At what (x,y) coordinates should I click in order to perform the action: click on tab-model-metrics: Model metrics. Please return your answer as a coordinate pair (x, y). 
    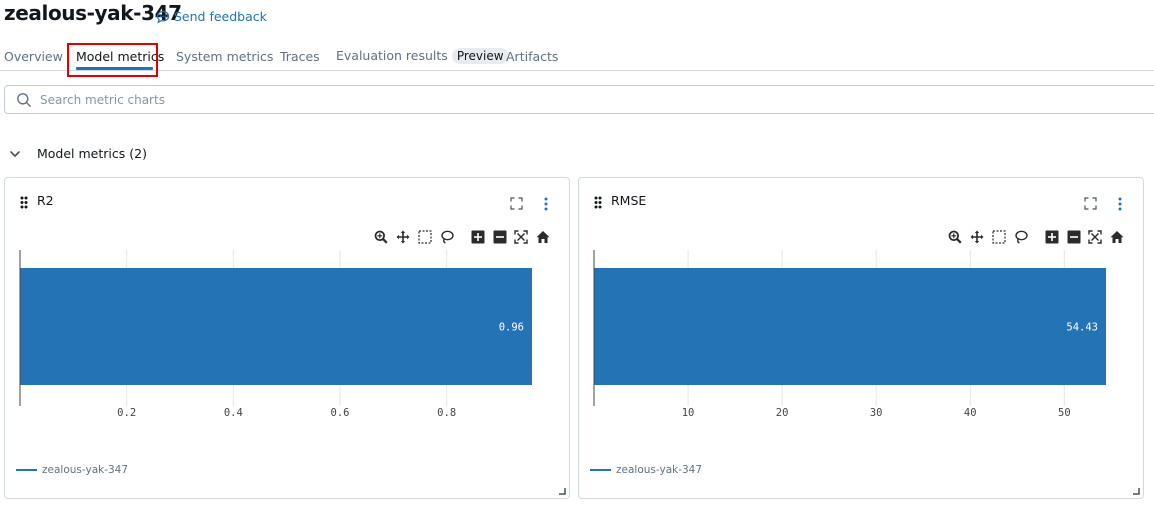
    Looking at the image, I should click on (120, 56).